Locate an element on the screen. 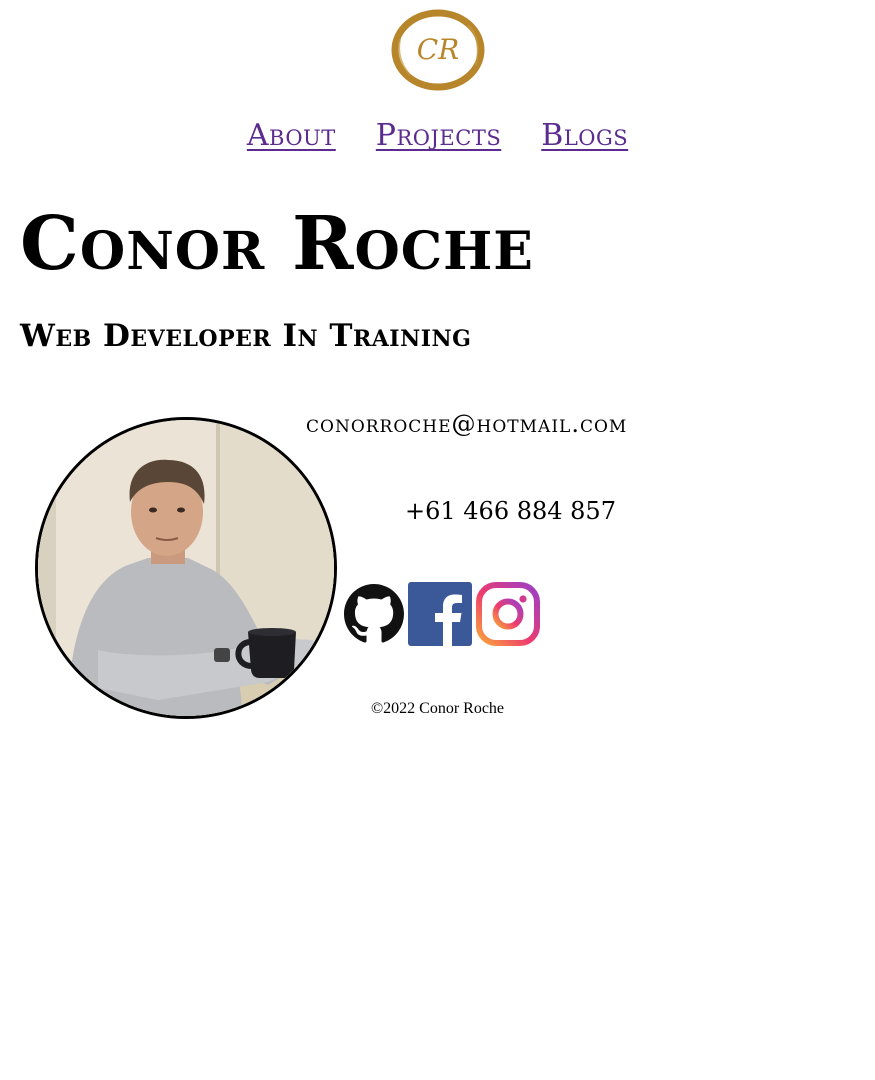 The image size is (875, 1080). main-nav: About Projects Blogs is located at coordinates (437, 135).